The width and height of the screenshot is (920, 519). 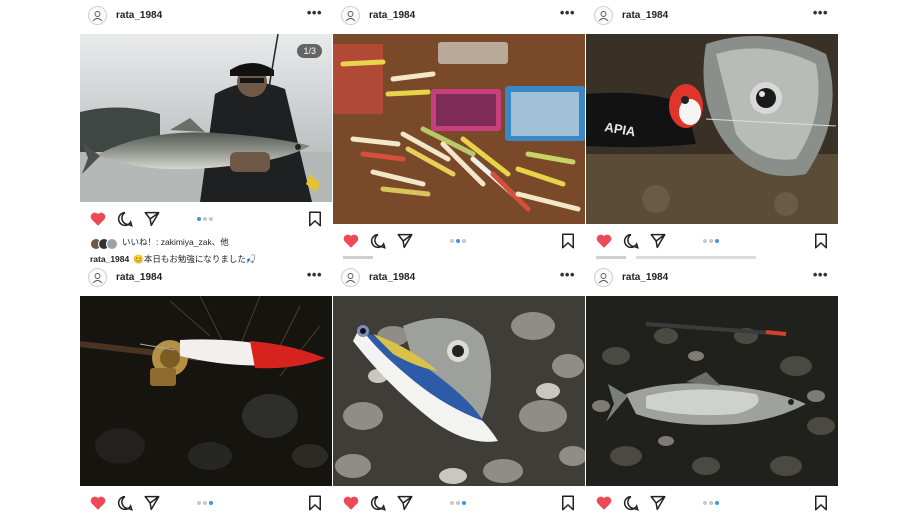 I want to click on liked-by-text: いいね！: zakimiya_zak、他, so click(x=175, y=242).